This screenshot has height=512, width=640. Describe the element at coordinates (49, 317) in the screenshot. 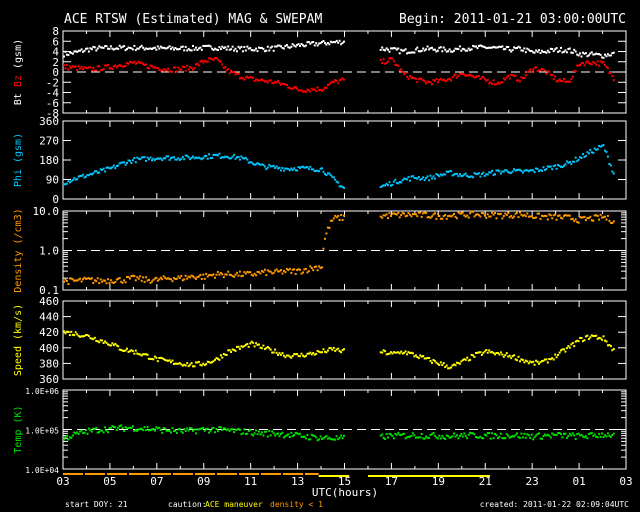

I see `y-tick-label: 440` at that location.